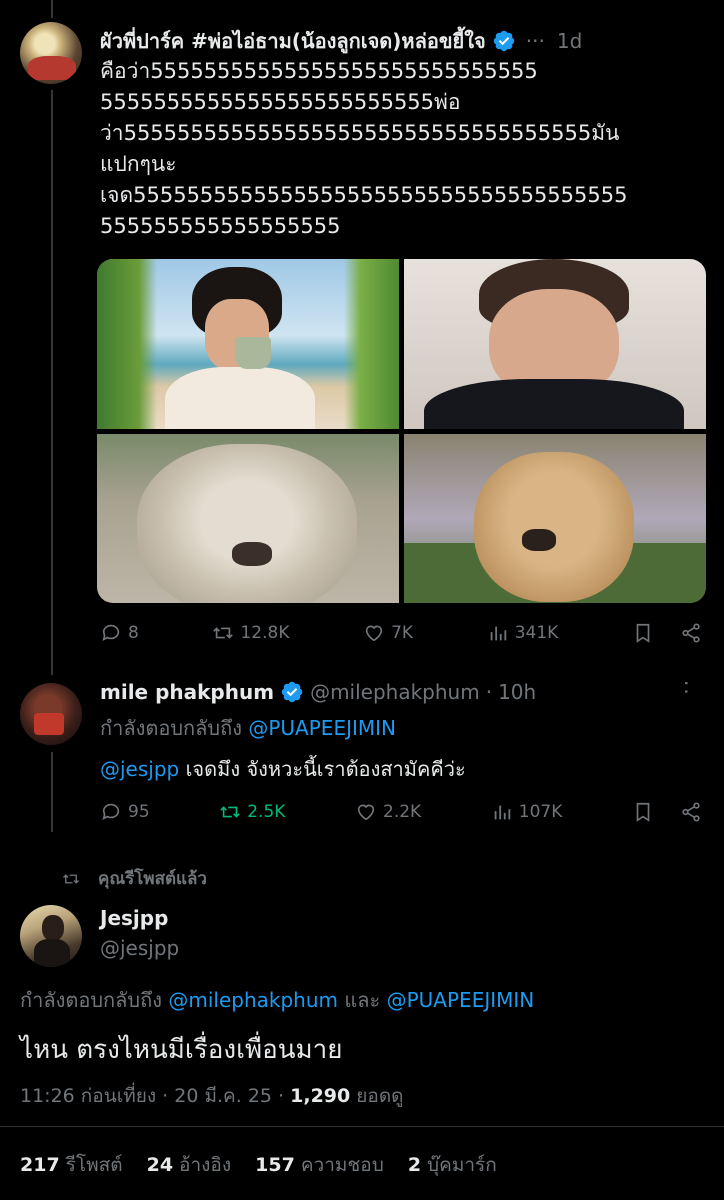  I want to click on stat-count: 24, so click(160, 1165).